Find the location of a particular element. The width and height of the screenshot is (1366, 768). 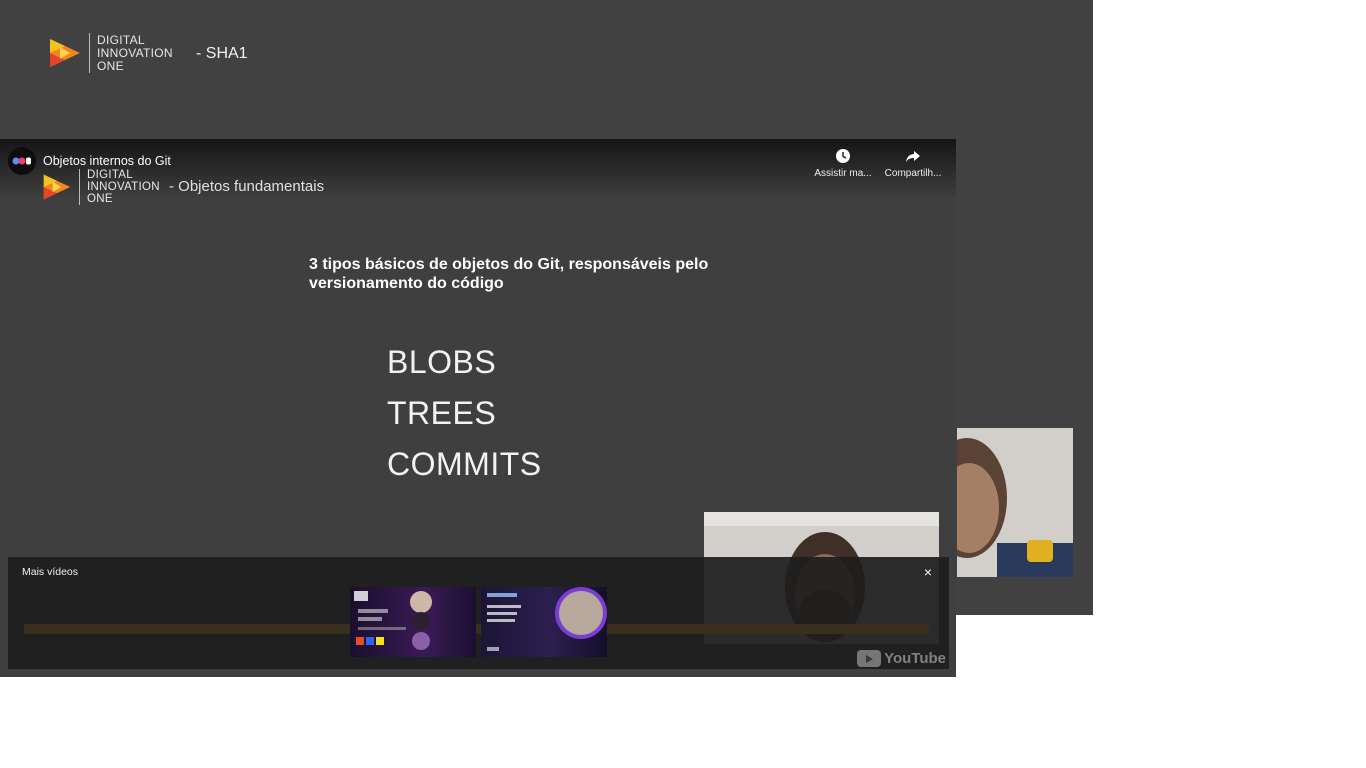

dio-logo: DIGITAL INNOVATION ONE is located at coordinates (110, 53).